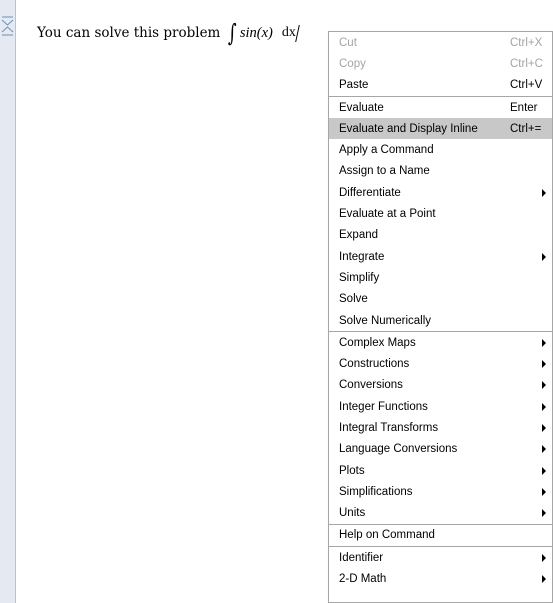  I want to click on menu-item-integrate: Integrate, so click(440, 256).